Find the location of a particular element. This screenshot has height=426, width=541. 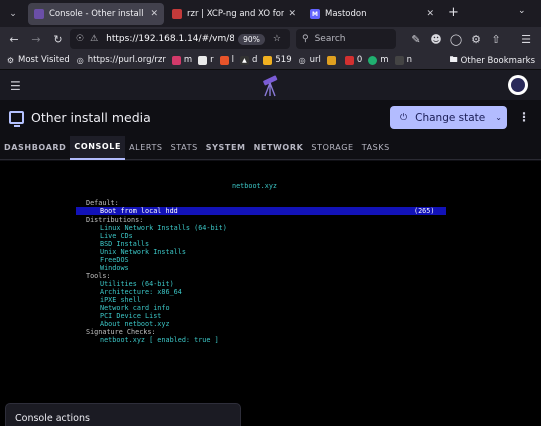

console-menu-item: PCI Device List is located at coordinates (131, 316).